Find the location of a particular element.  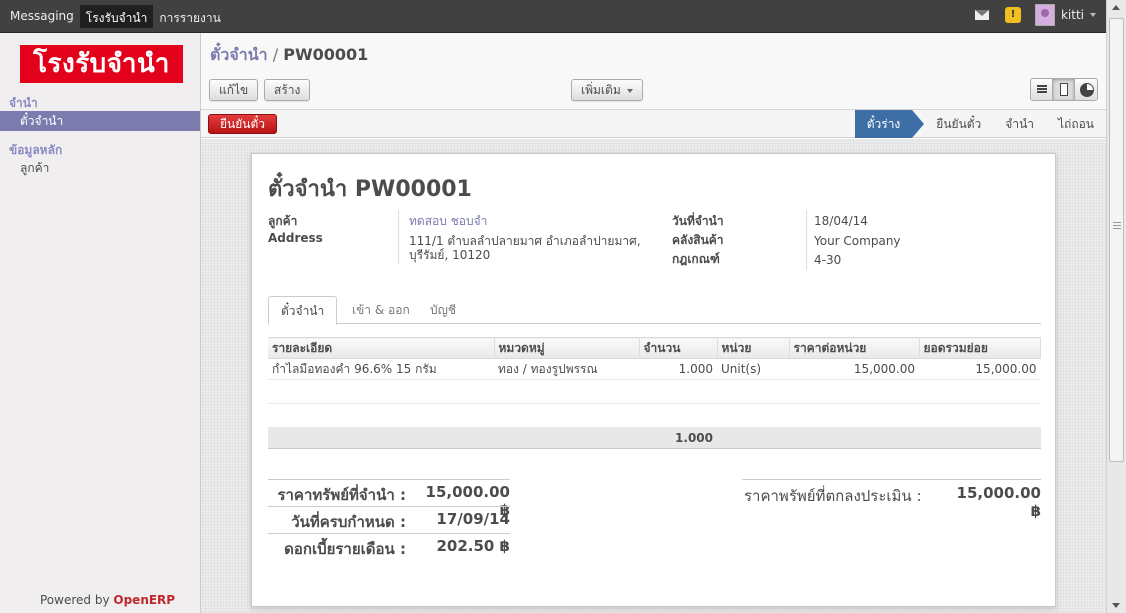

due-date-value: 17/09/14 is located at coordinates (473, 519).